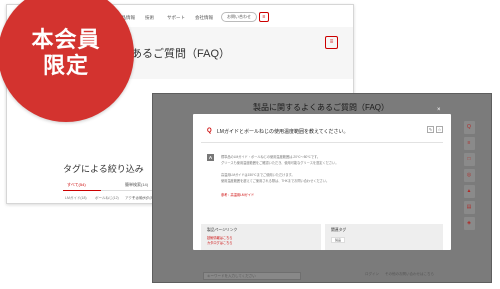 The image size is (500, 289). I want to click on related-pages-box: 製品ページリンク 技術情報はこちら カタログはこちら, so click(261, 237).